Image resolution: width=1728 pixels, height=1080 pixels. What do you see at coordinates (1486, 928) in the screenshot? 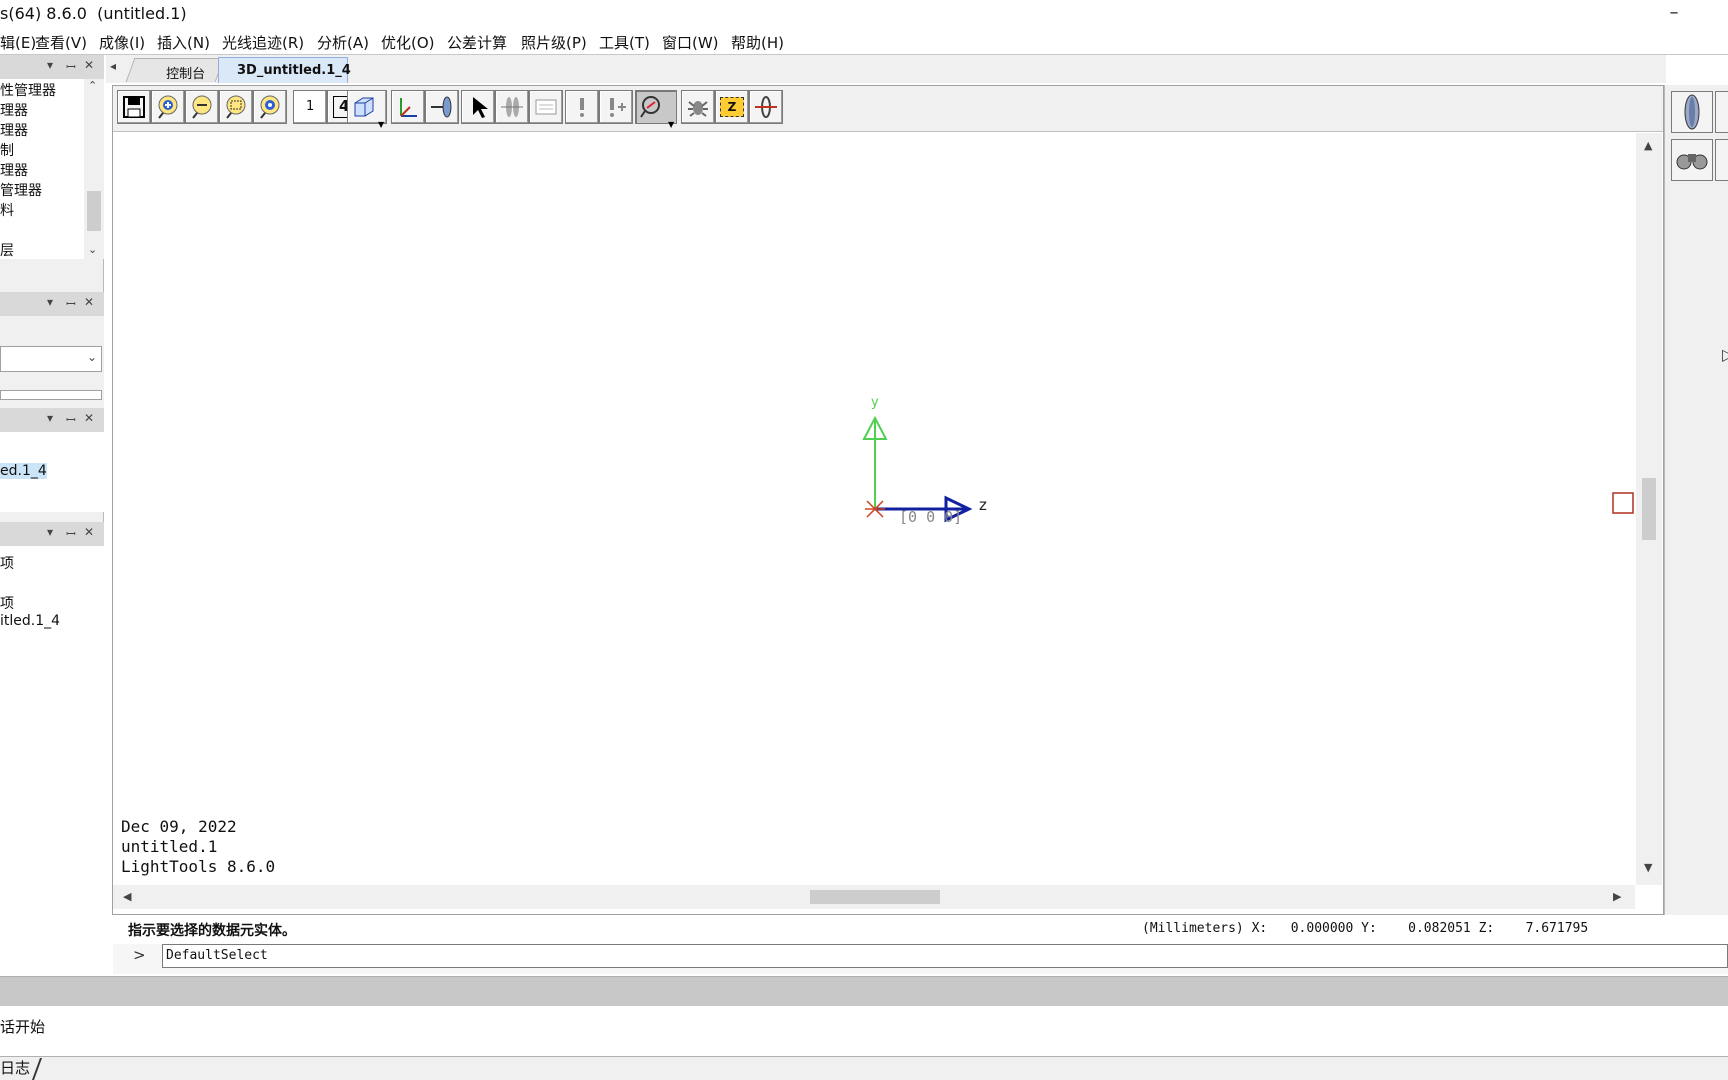
I see `z-label: Z:` at bounding box center [1486, 928].